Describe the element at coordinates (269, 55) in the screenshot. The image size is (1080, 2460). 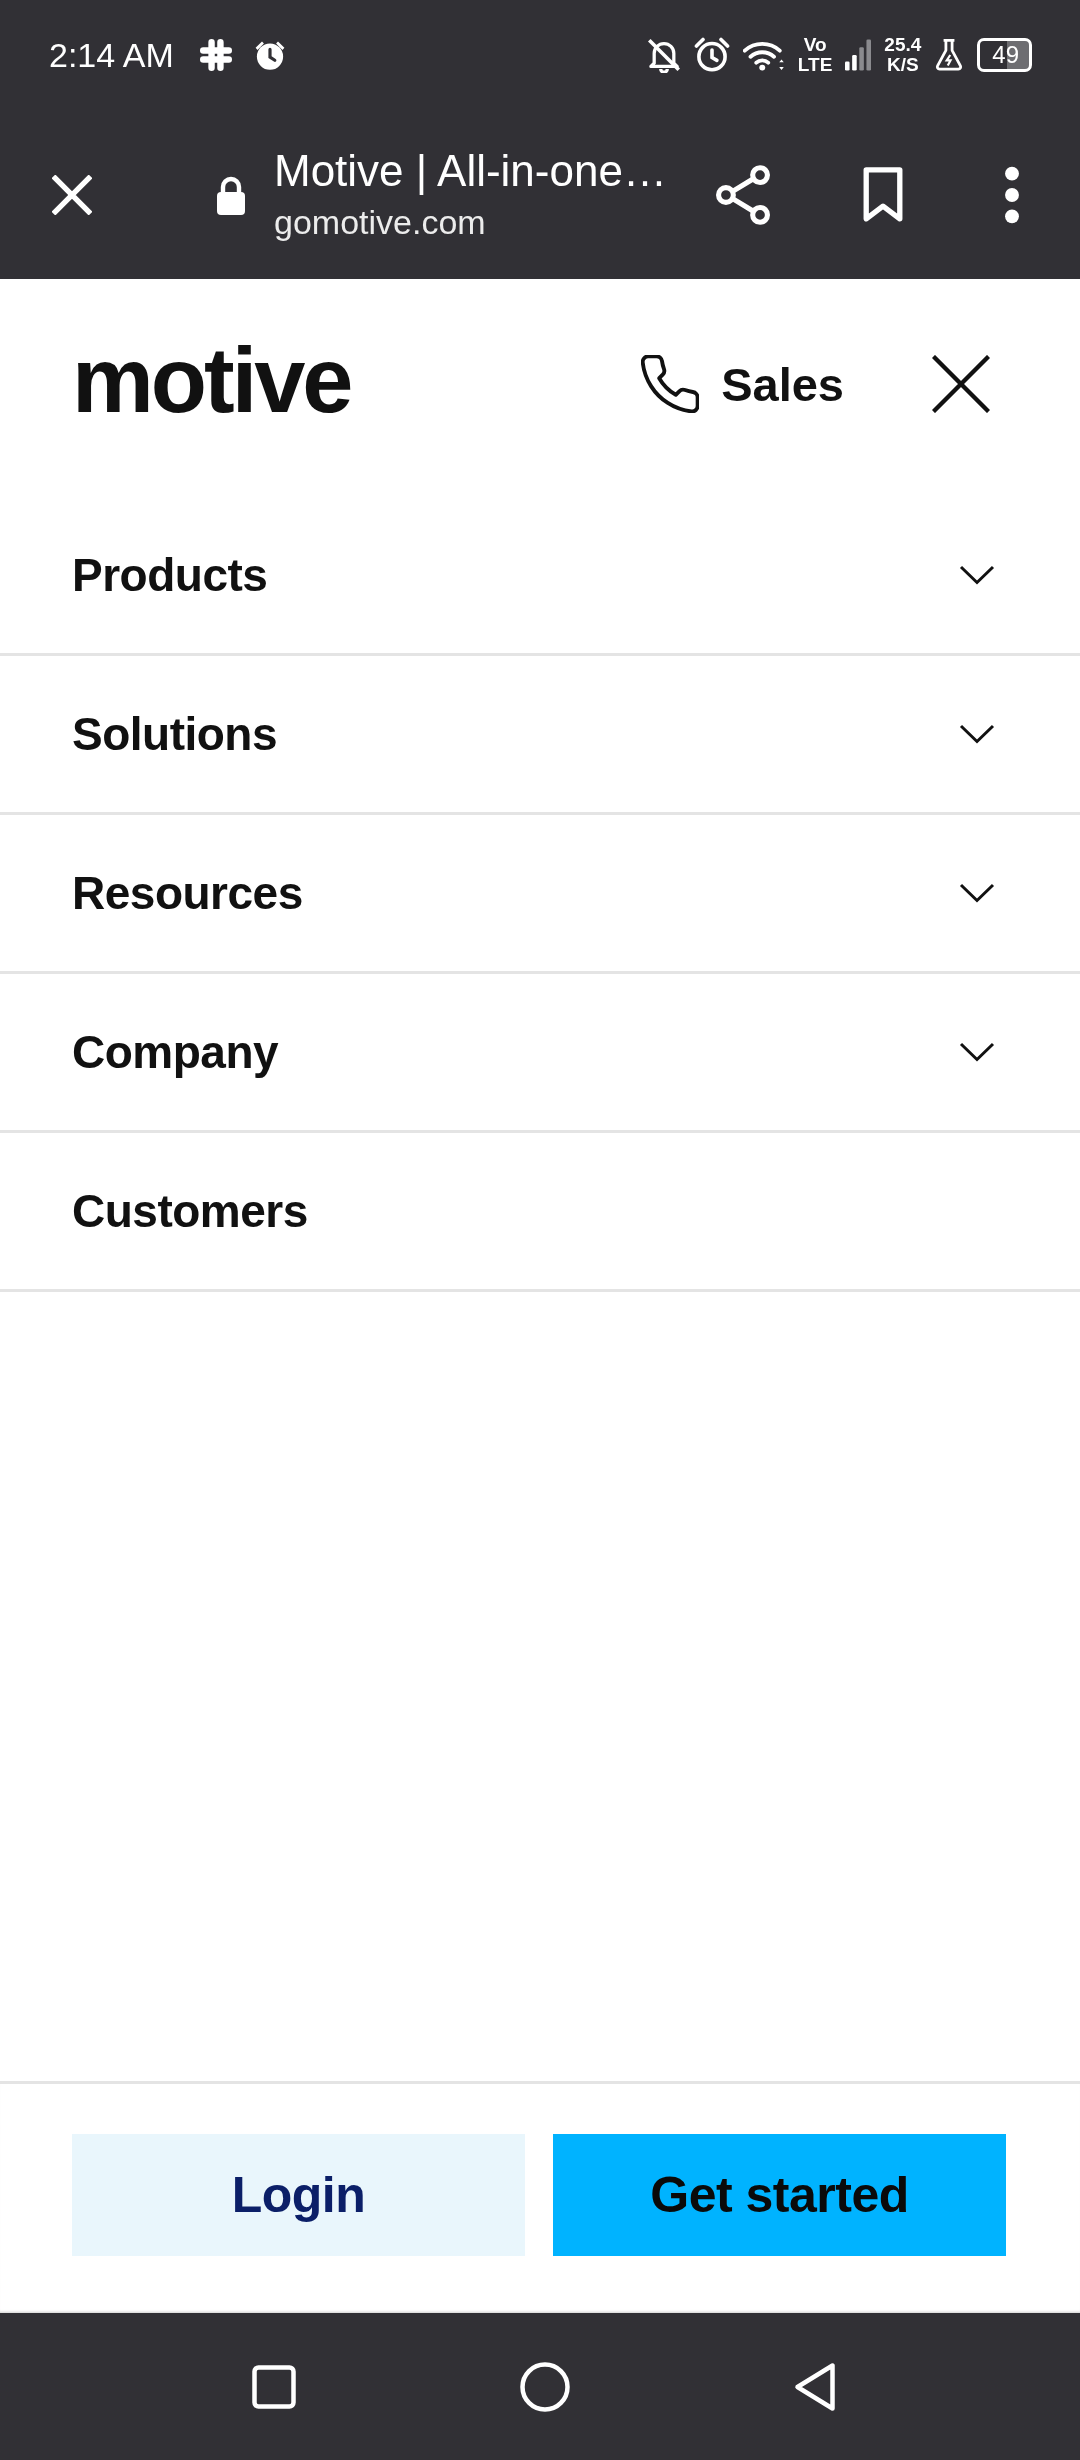
I see `alarm-clock-icon` at that location.